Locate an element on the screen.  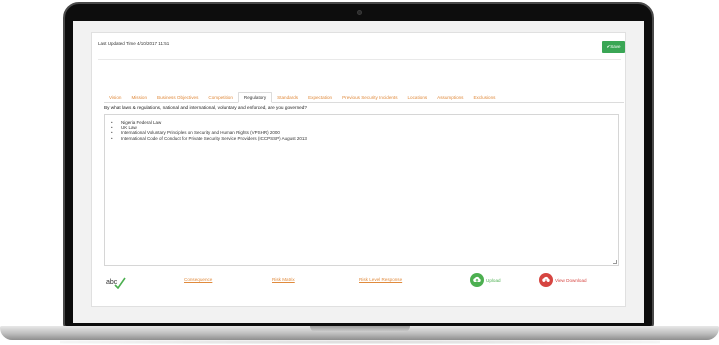
tab-business-objectives: Business Objectives is located at coordinates (177, 97).